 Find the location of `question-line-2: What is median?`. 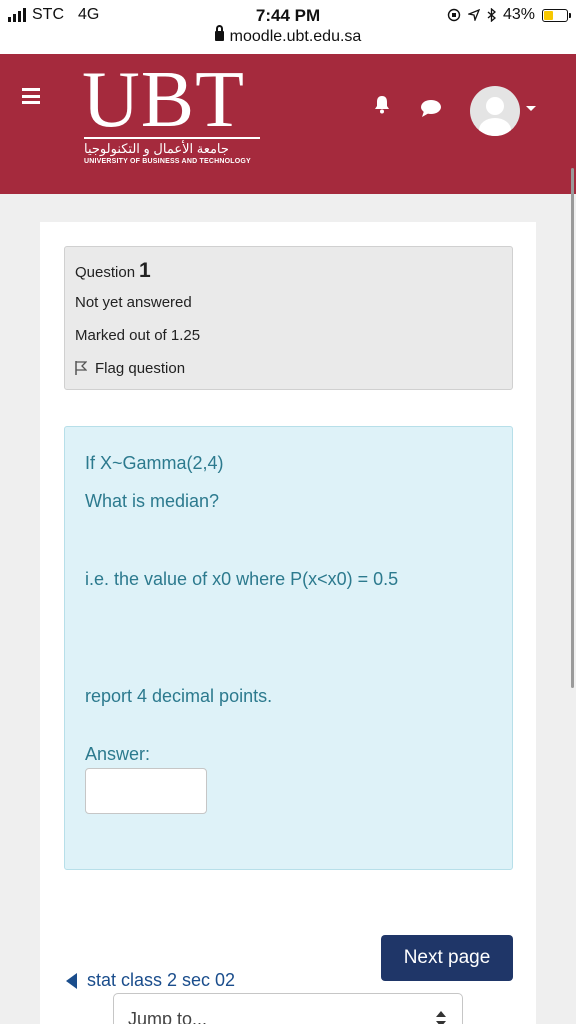

question-line-2: What is median? is located at coordinates (152, 501).